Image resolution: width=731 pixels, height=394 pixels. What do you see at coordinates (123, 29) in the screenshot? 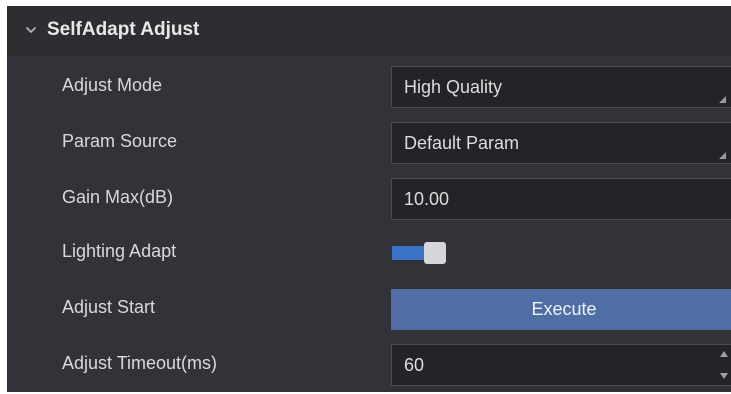
I see `group-title: SelfAdapt Adjust` at bounding box center [123, 29].